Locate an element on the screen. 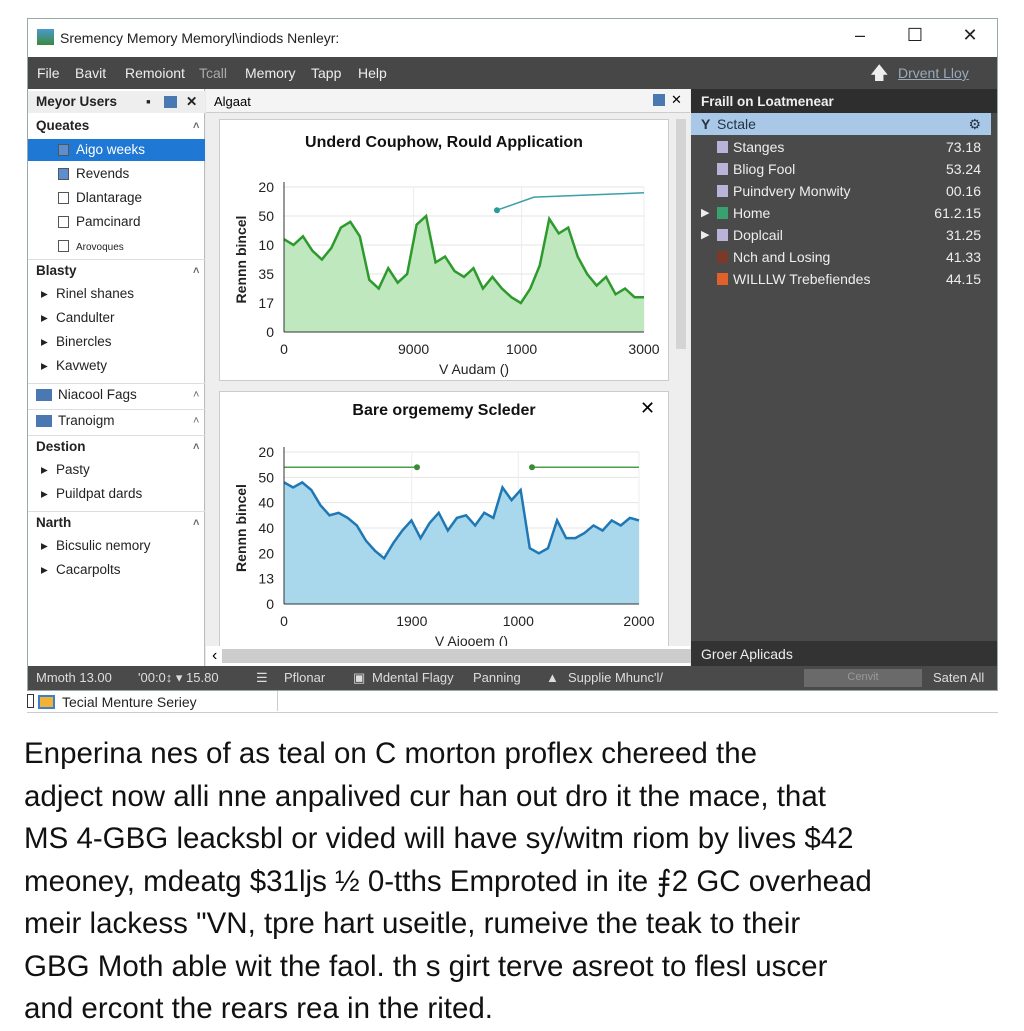 This screenshot has width=1024, height=1031. panel-close-icon: ✕ is located at coordinates (191, 102).